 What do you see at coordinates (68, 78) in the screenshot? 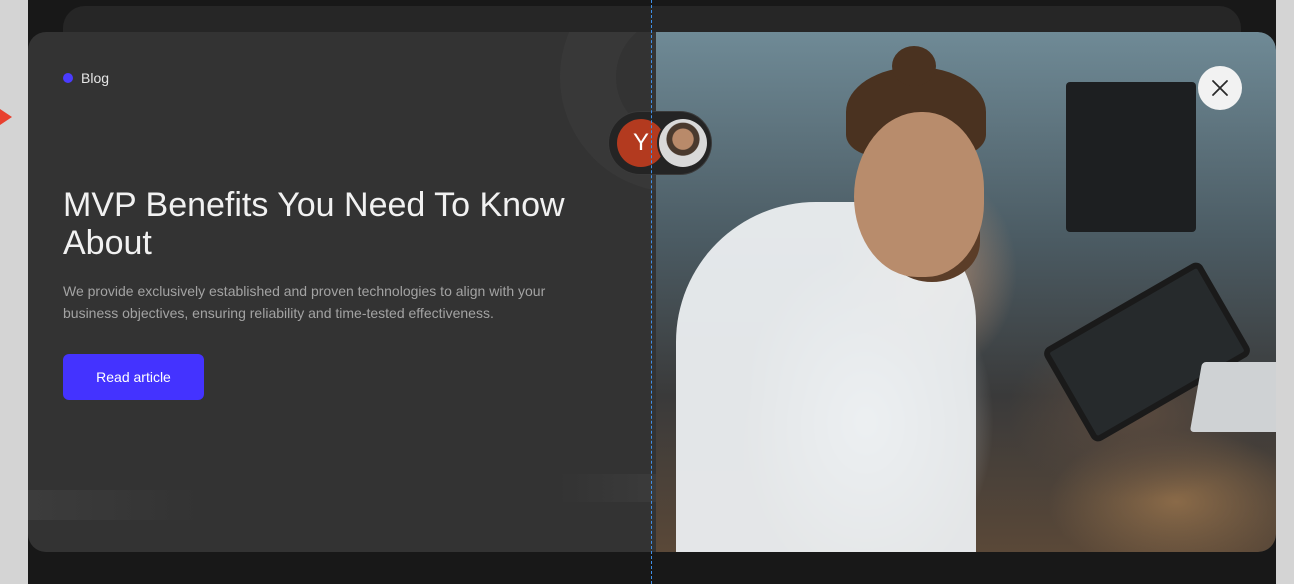
I see `dot-icon` at bounding box center [68, 78].